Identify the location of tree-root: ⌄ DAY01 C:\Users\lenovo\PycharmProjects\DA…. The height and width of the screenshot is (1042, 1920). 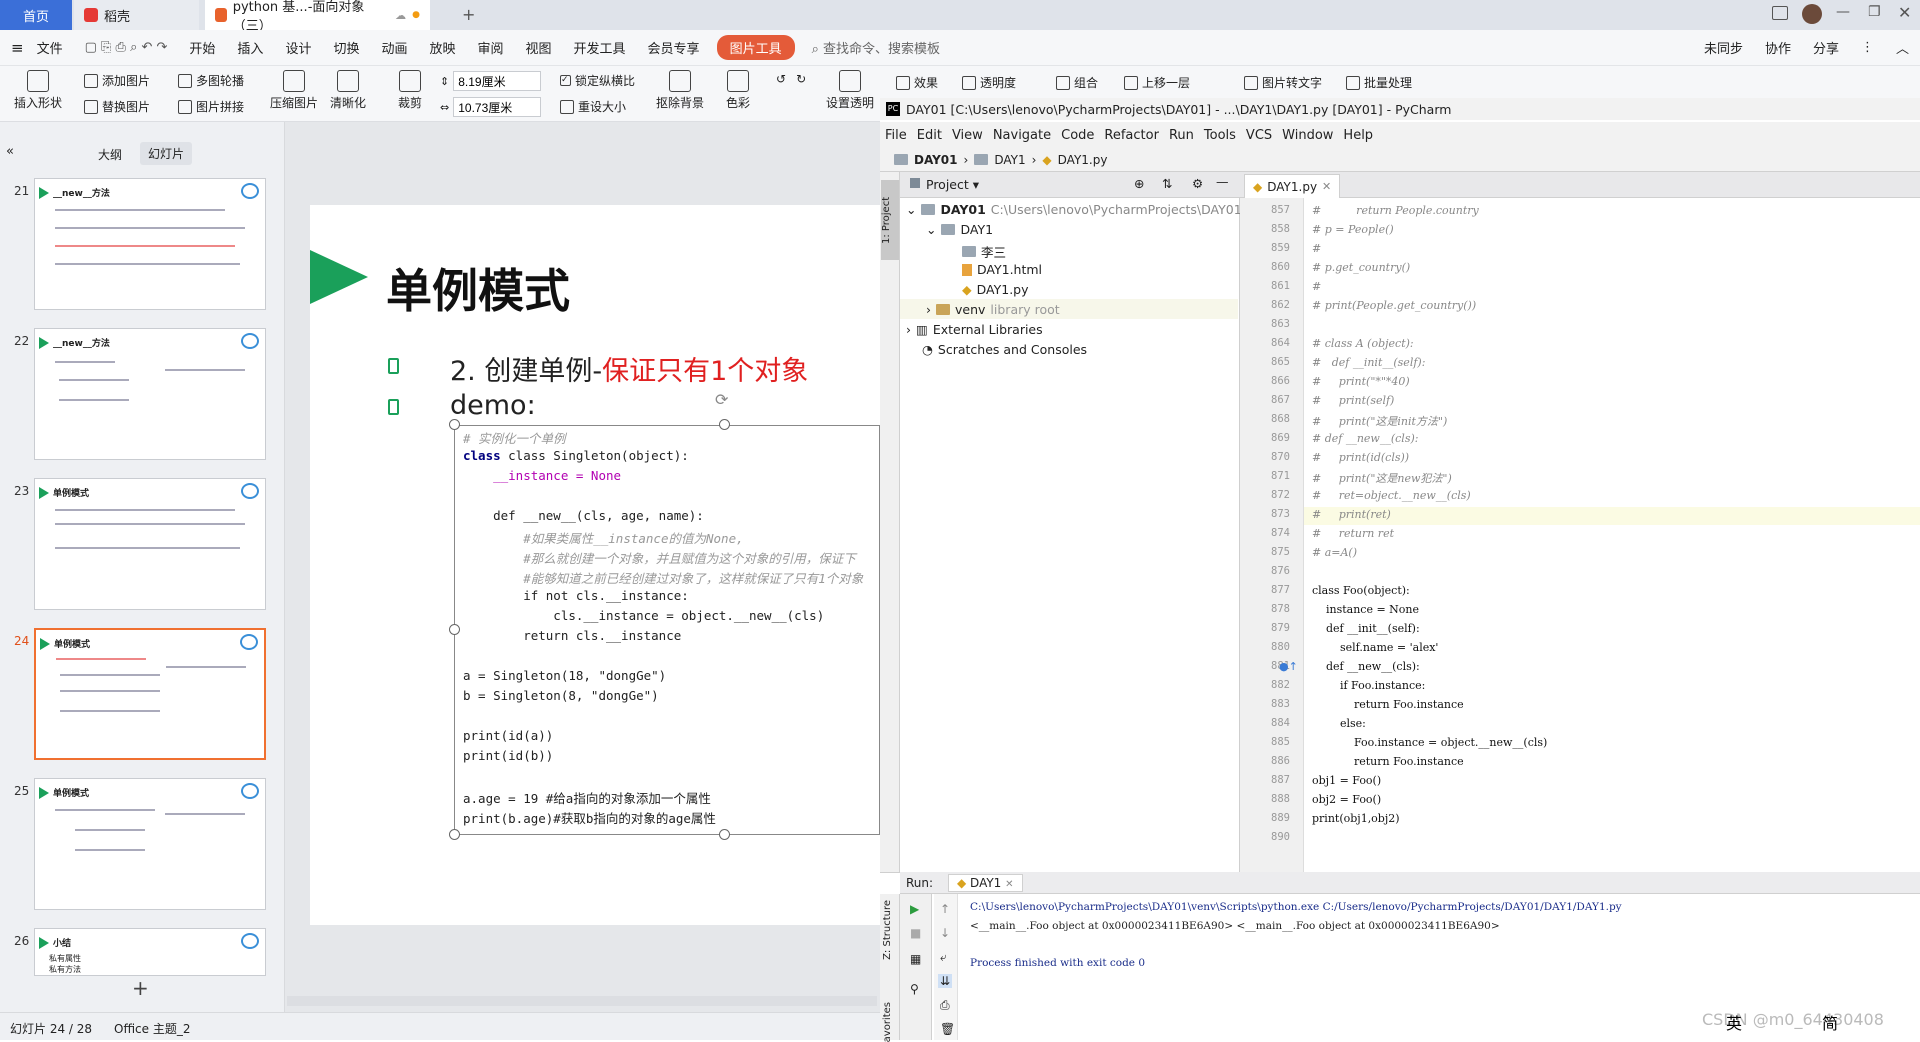
(1074, 209).